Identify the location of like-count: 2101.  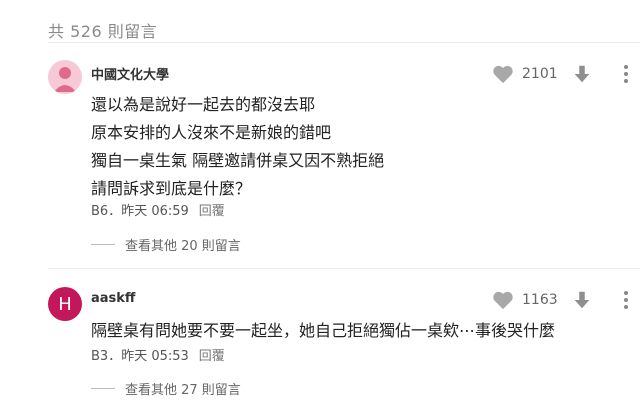
(540, 74).